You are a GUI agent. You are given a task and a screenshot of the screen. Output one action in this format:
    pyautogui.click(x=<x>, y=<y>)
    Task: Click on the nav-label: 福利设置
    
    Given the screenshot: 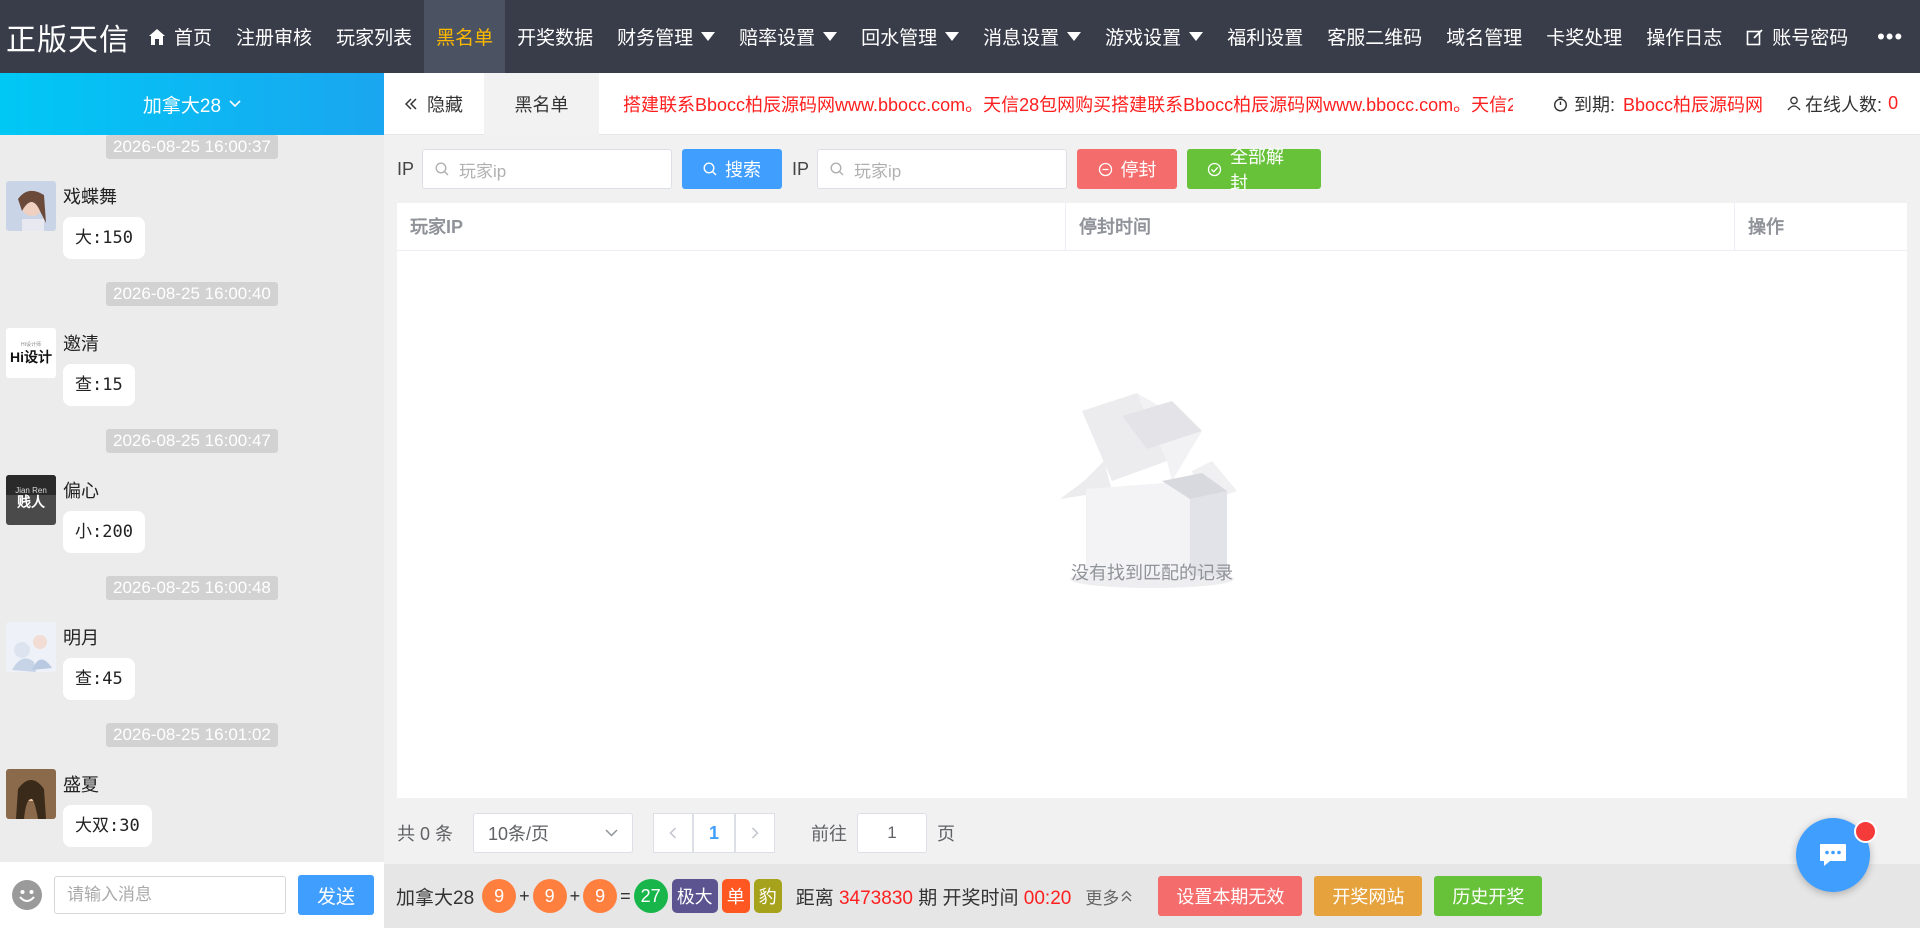 What is the action you would take?
    pyautogui.click(x=1265, y=38)
    